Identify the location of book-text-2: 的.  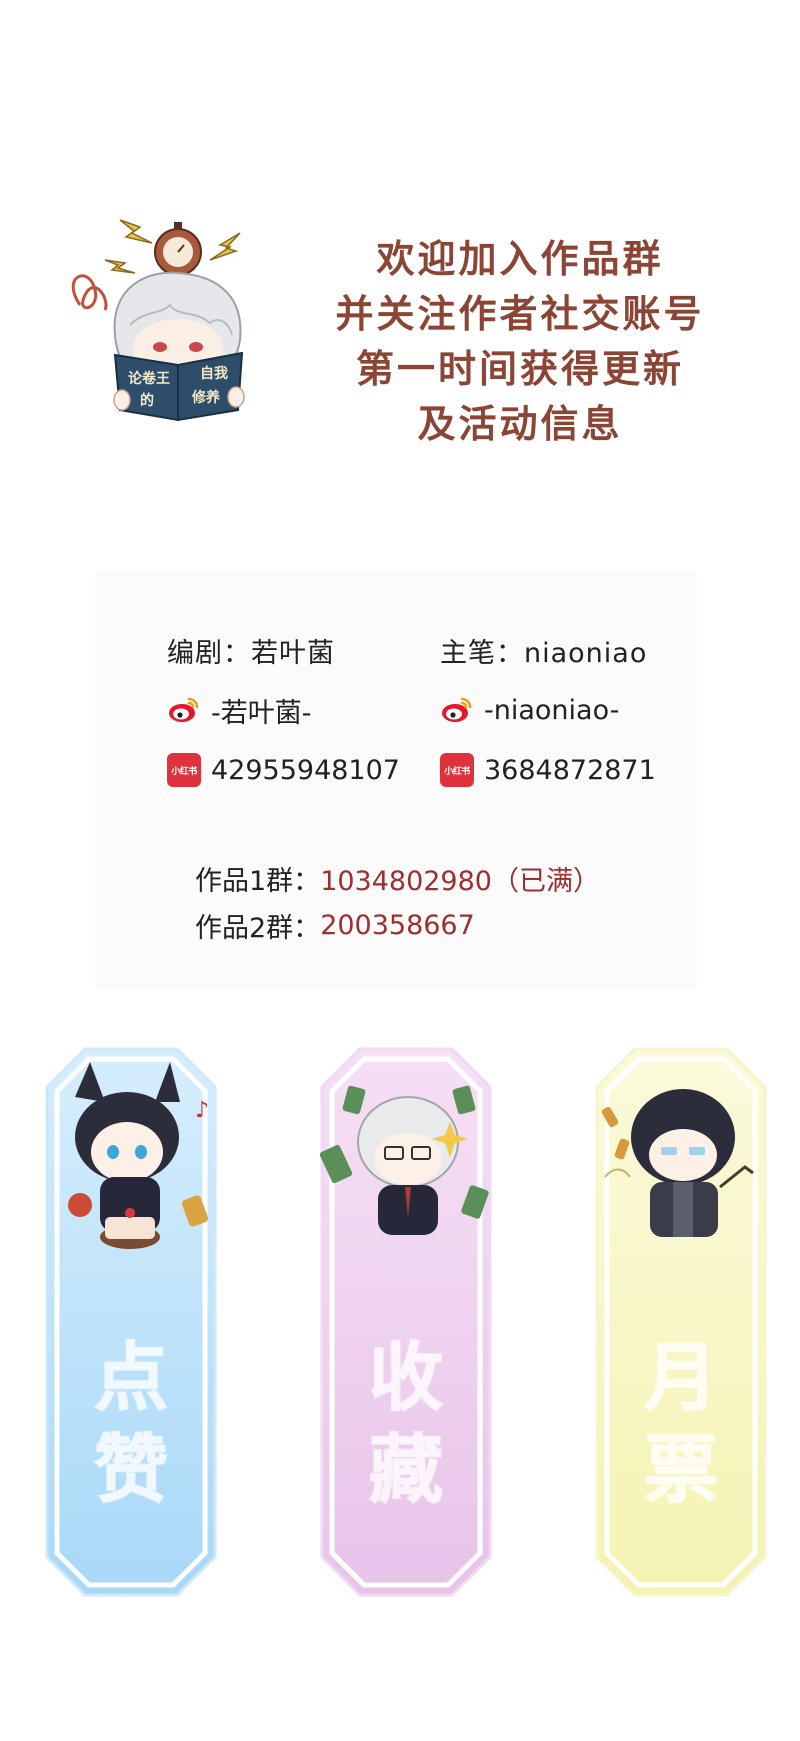
(147, 400).